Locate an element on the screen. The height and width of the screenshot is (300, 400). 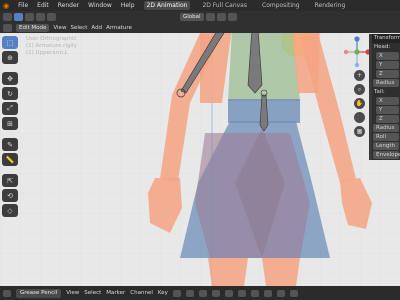
move-icon: ✥ is located at coordinates (10, 78).